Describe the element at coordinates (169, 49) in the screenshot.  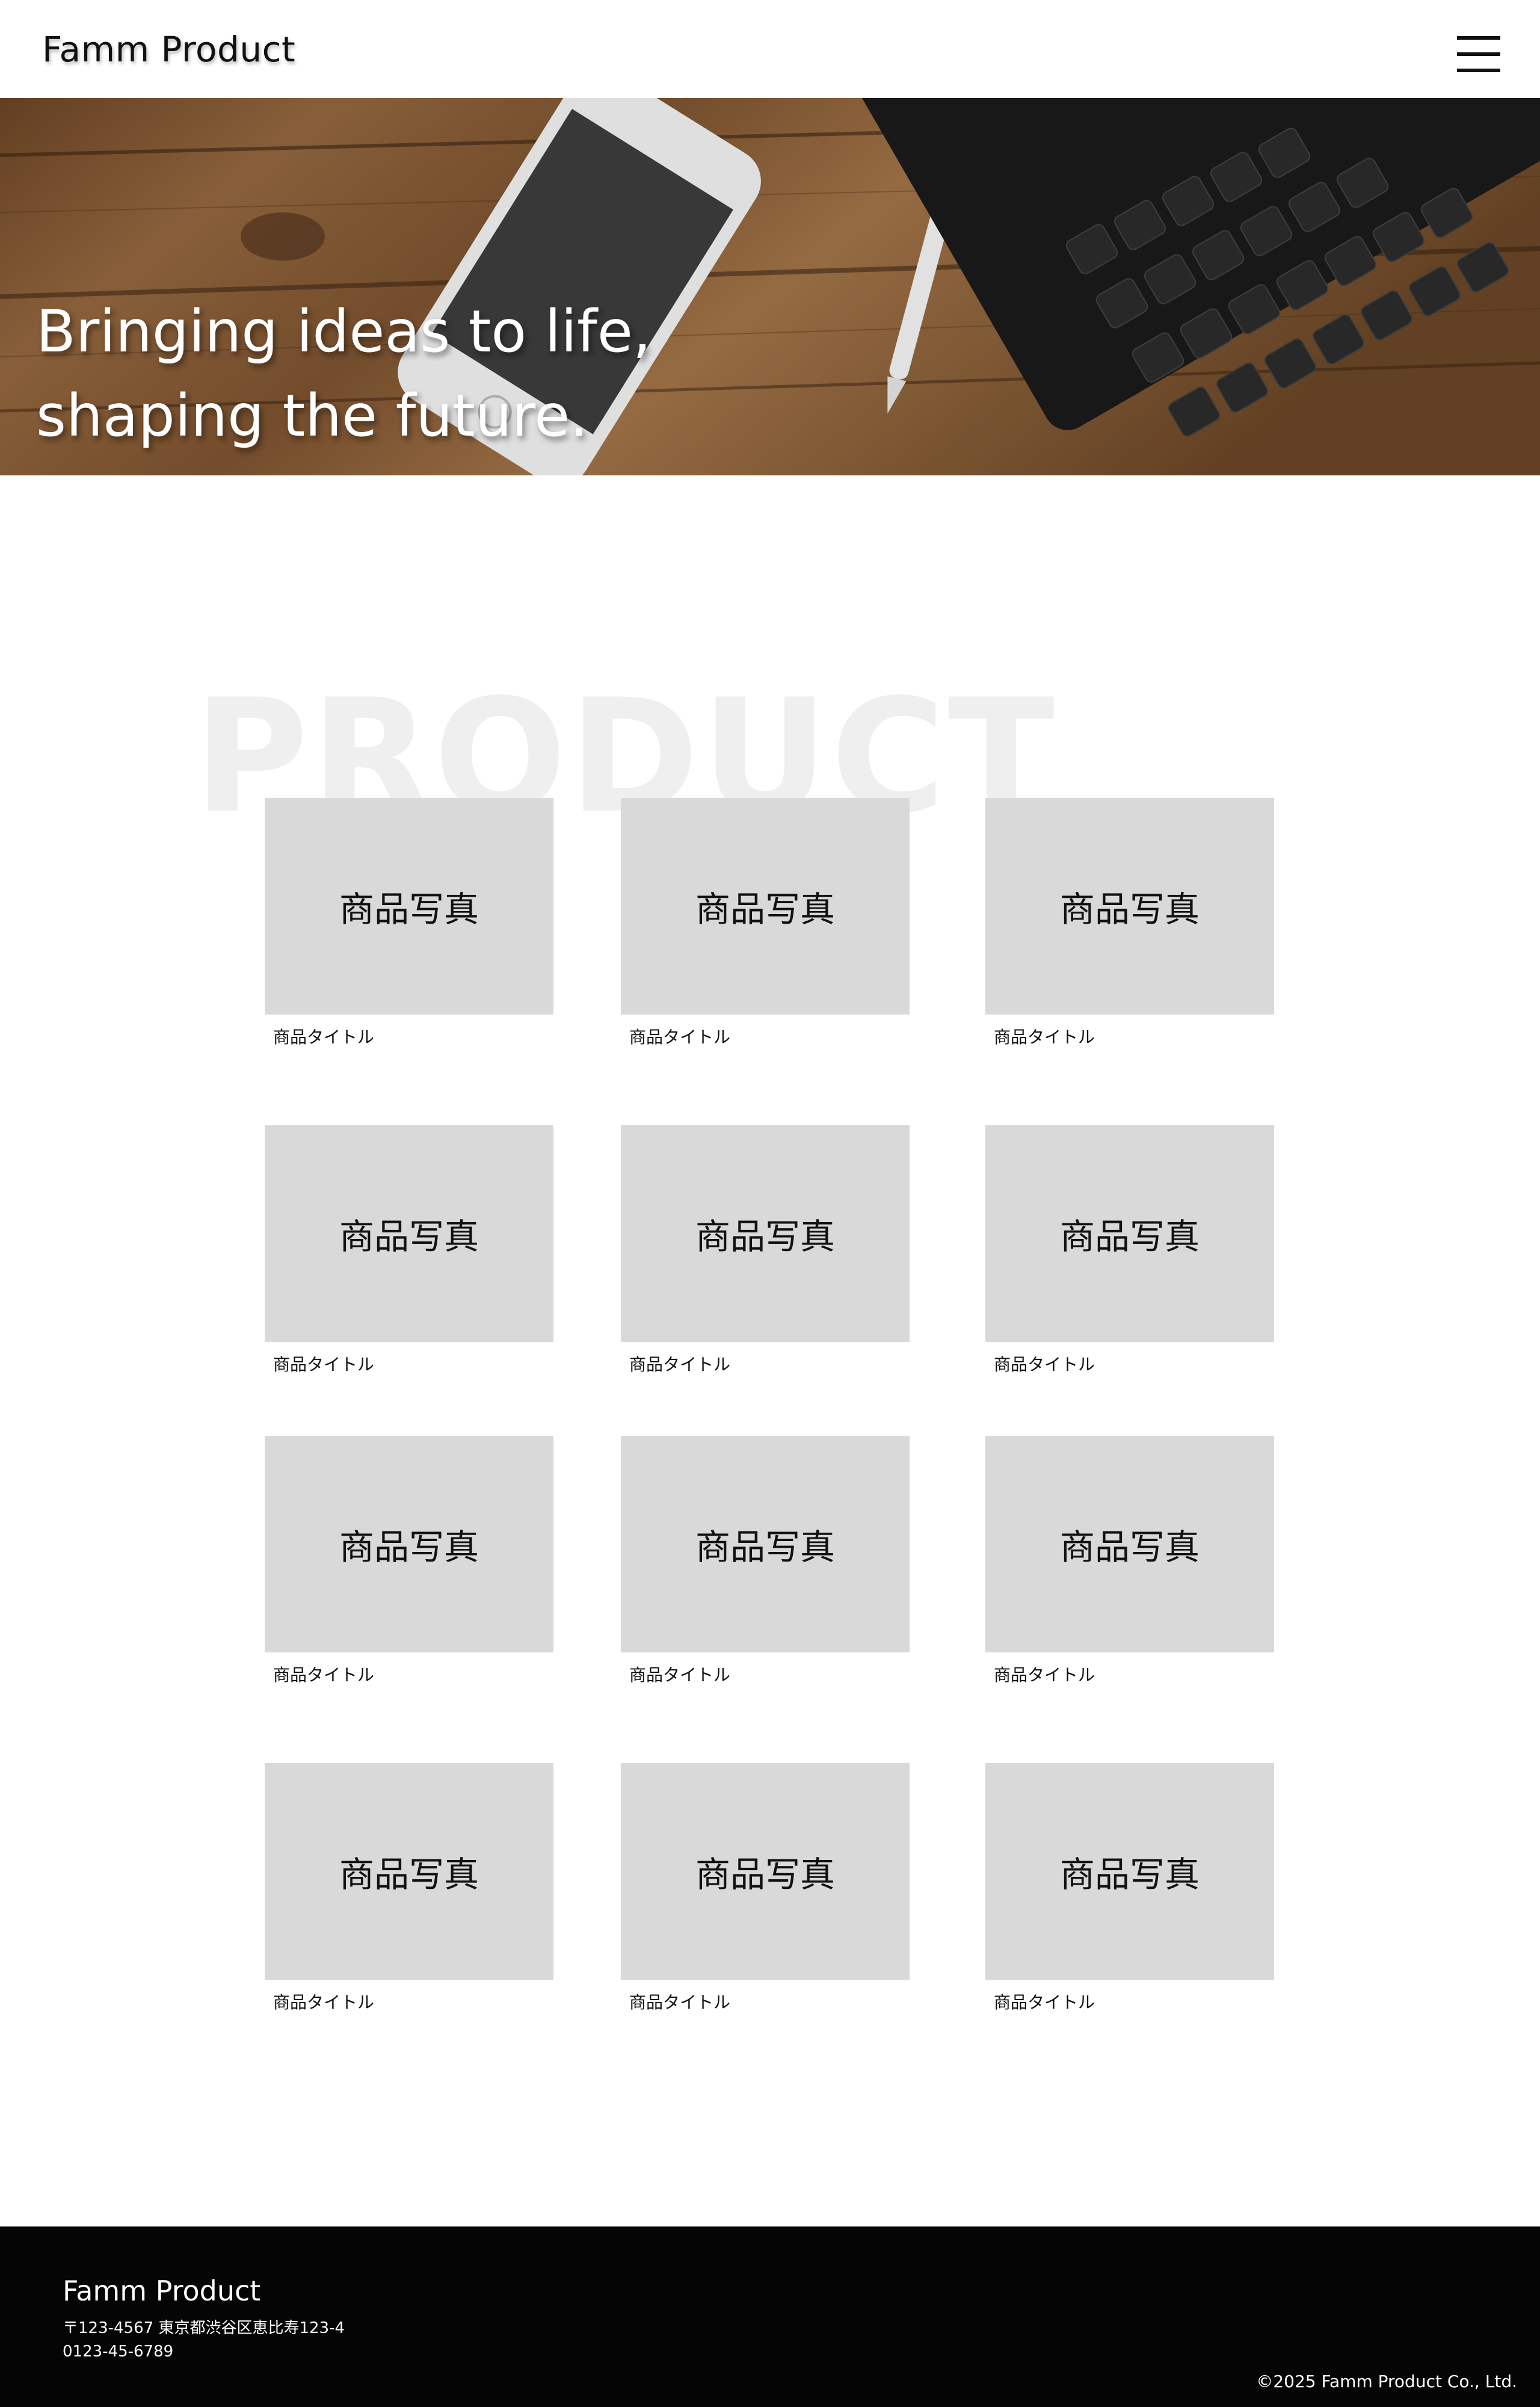
I see `site-logo: Famm Product` at that location.